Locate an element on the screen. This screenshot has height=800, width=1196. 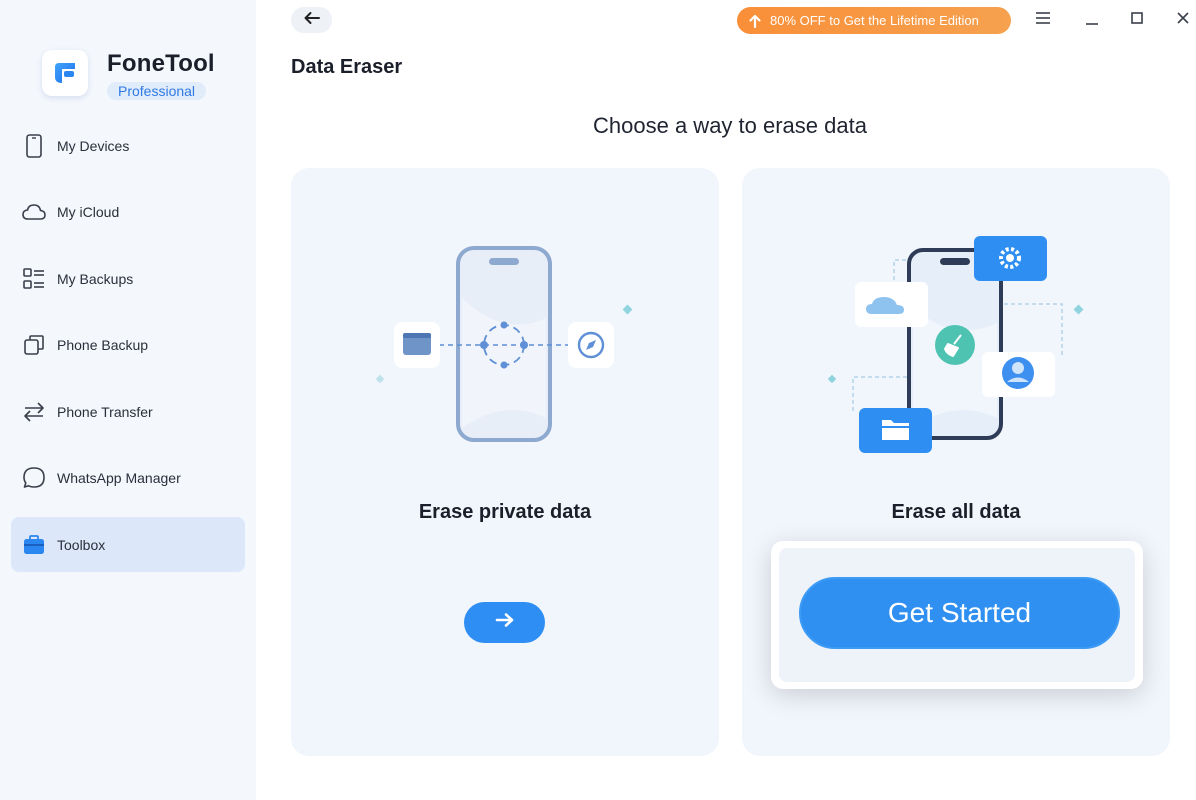
erase-private-next-button is located at coordinates (504, 622).